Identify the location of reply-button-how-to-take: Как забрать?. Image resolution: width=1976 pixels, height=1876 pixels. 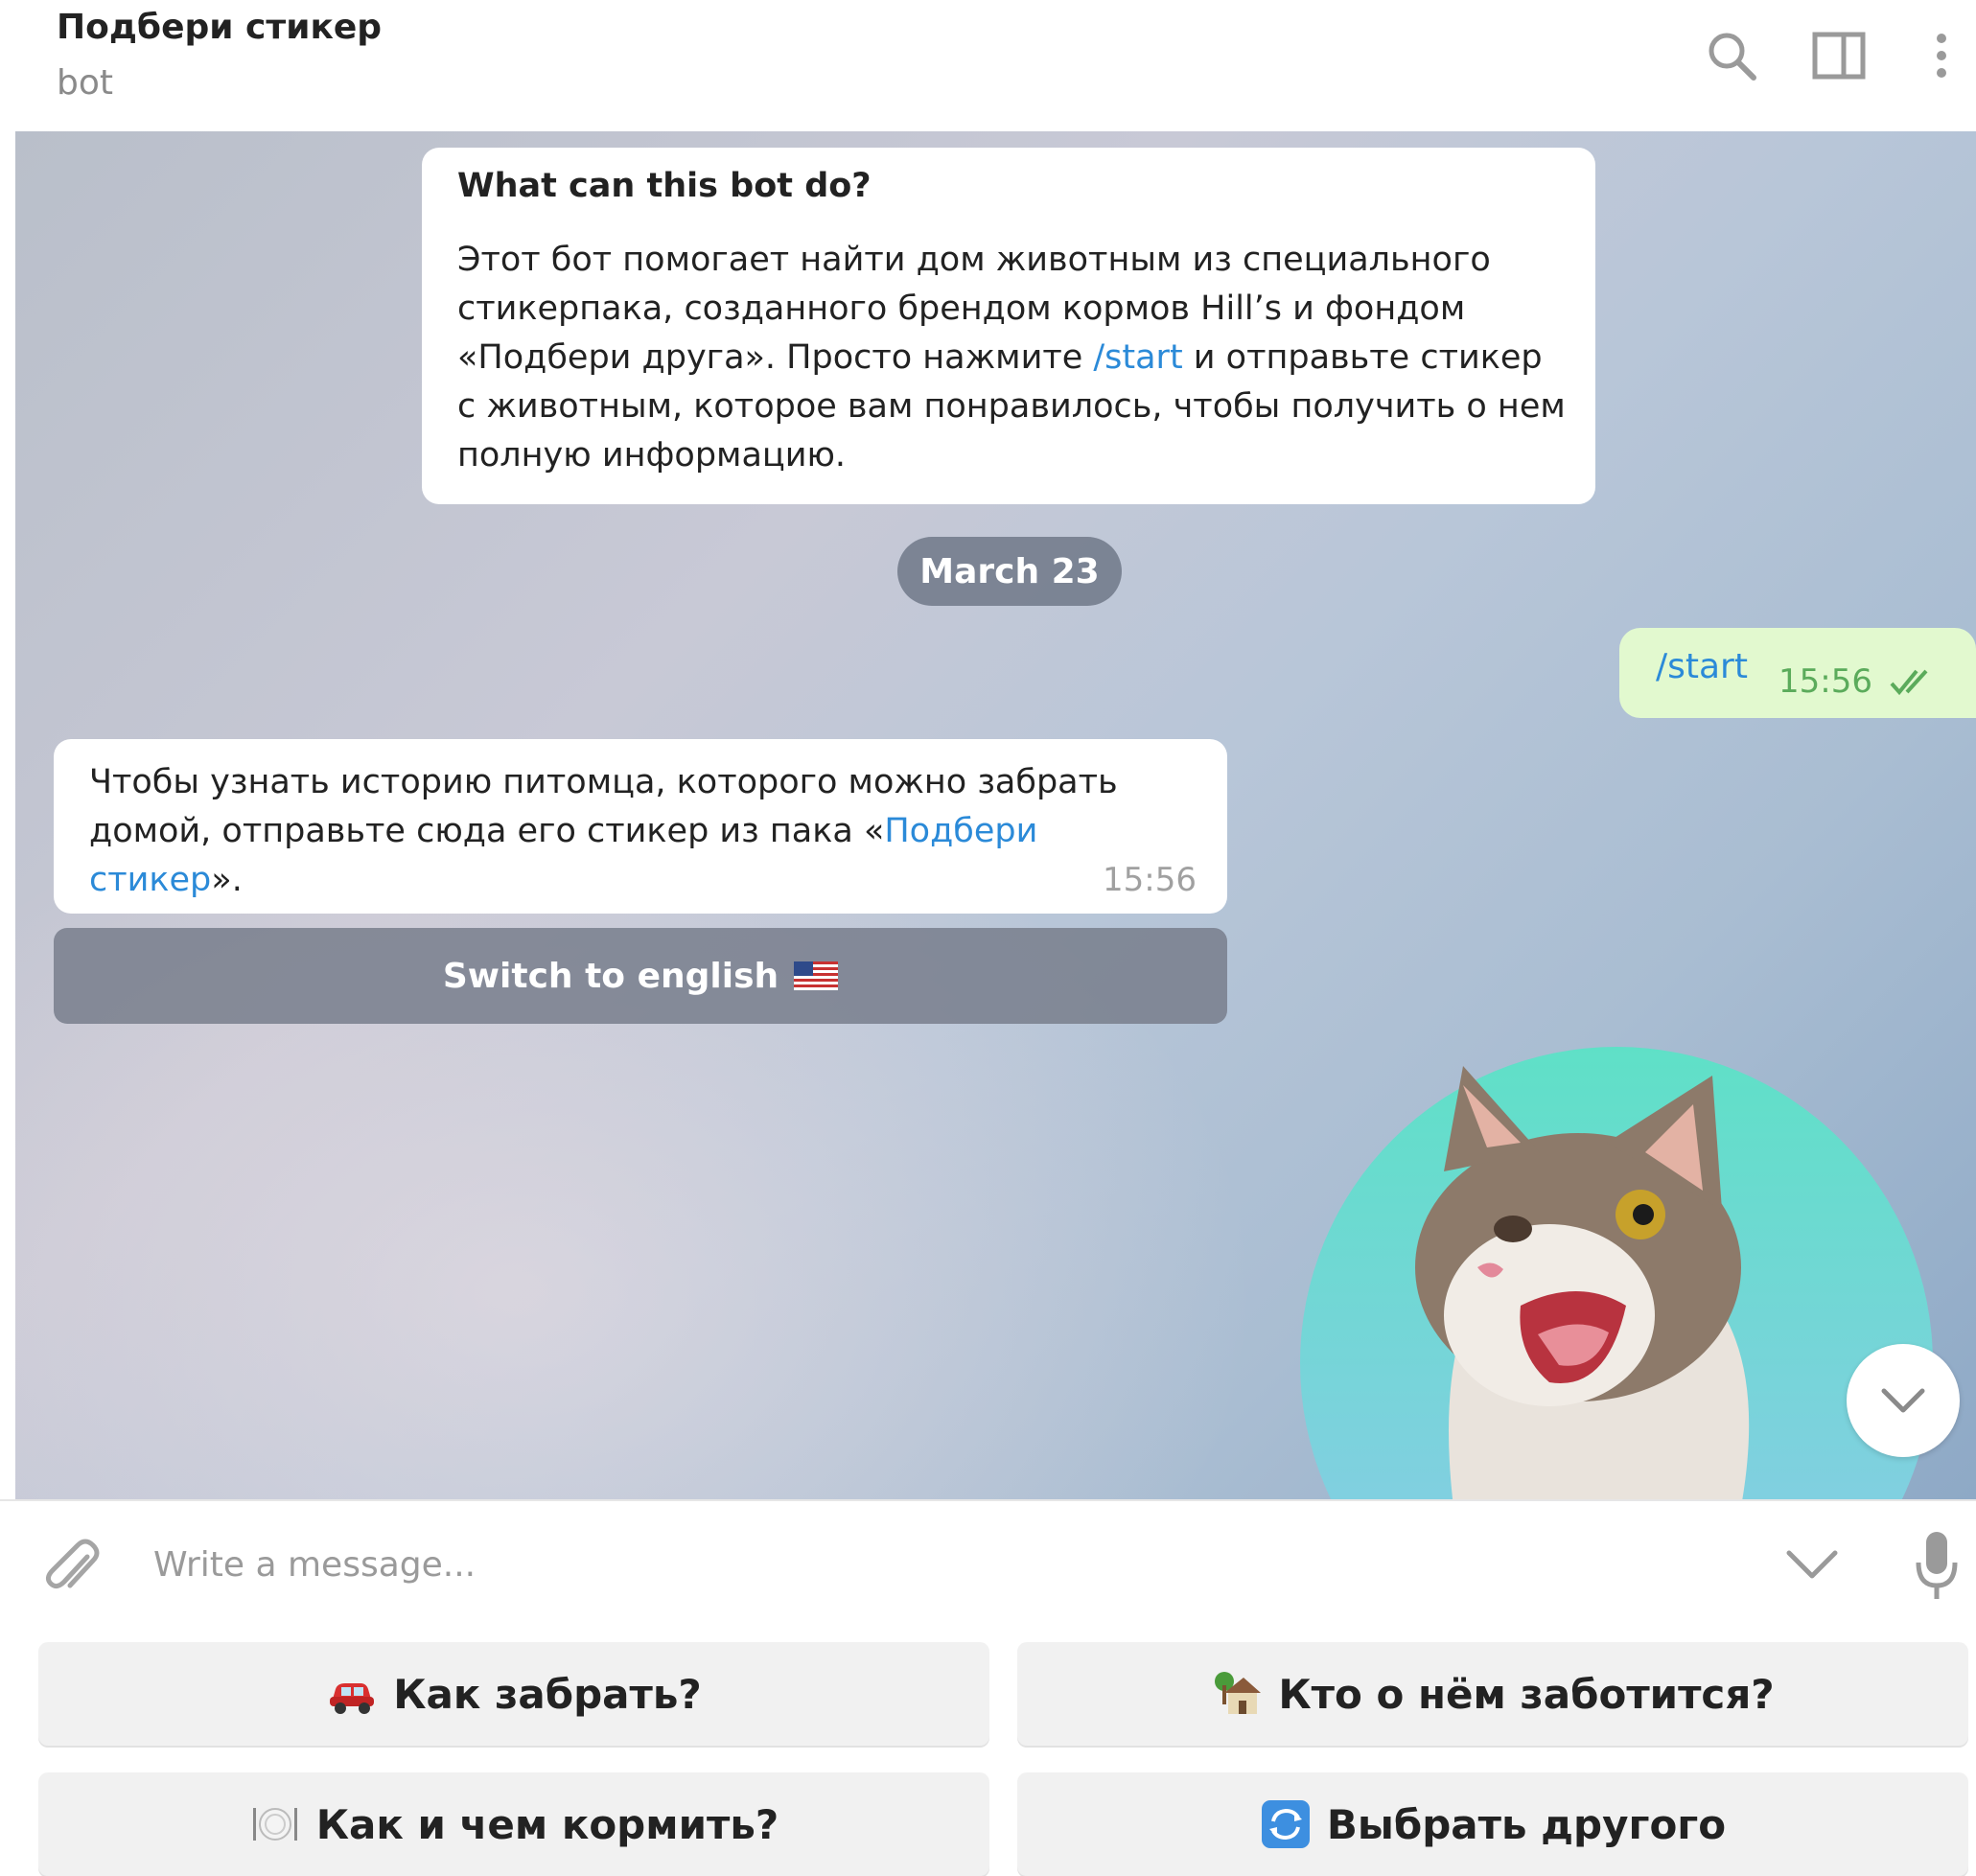
(513, 1694).